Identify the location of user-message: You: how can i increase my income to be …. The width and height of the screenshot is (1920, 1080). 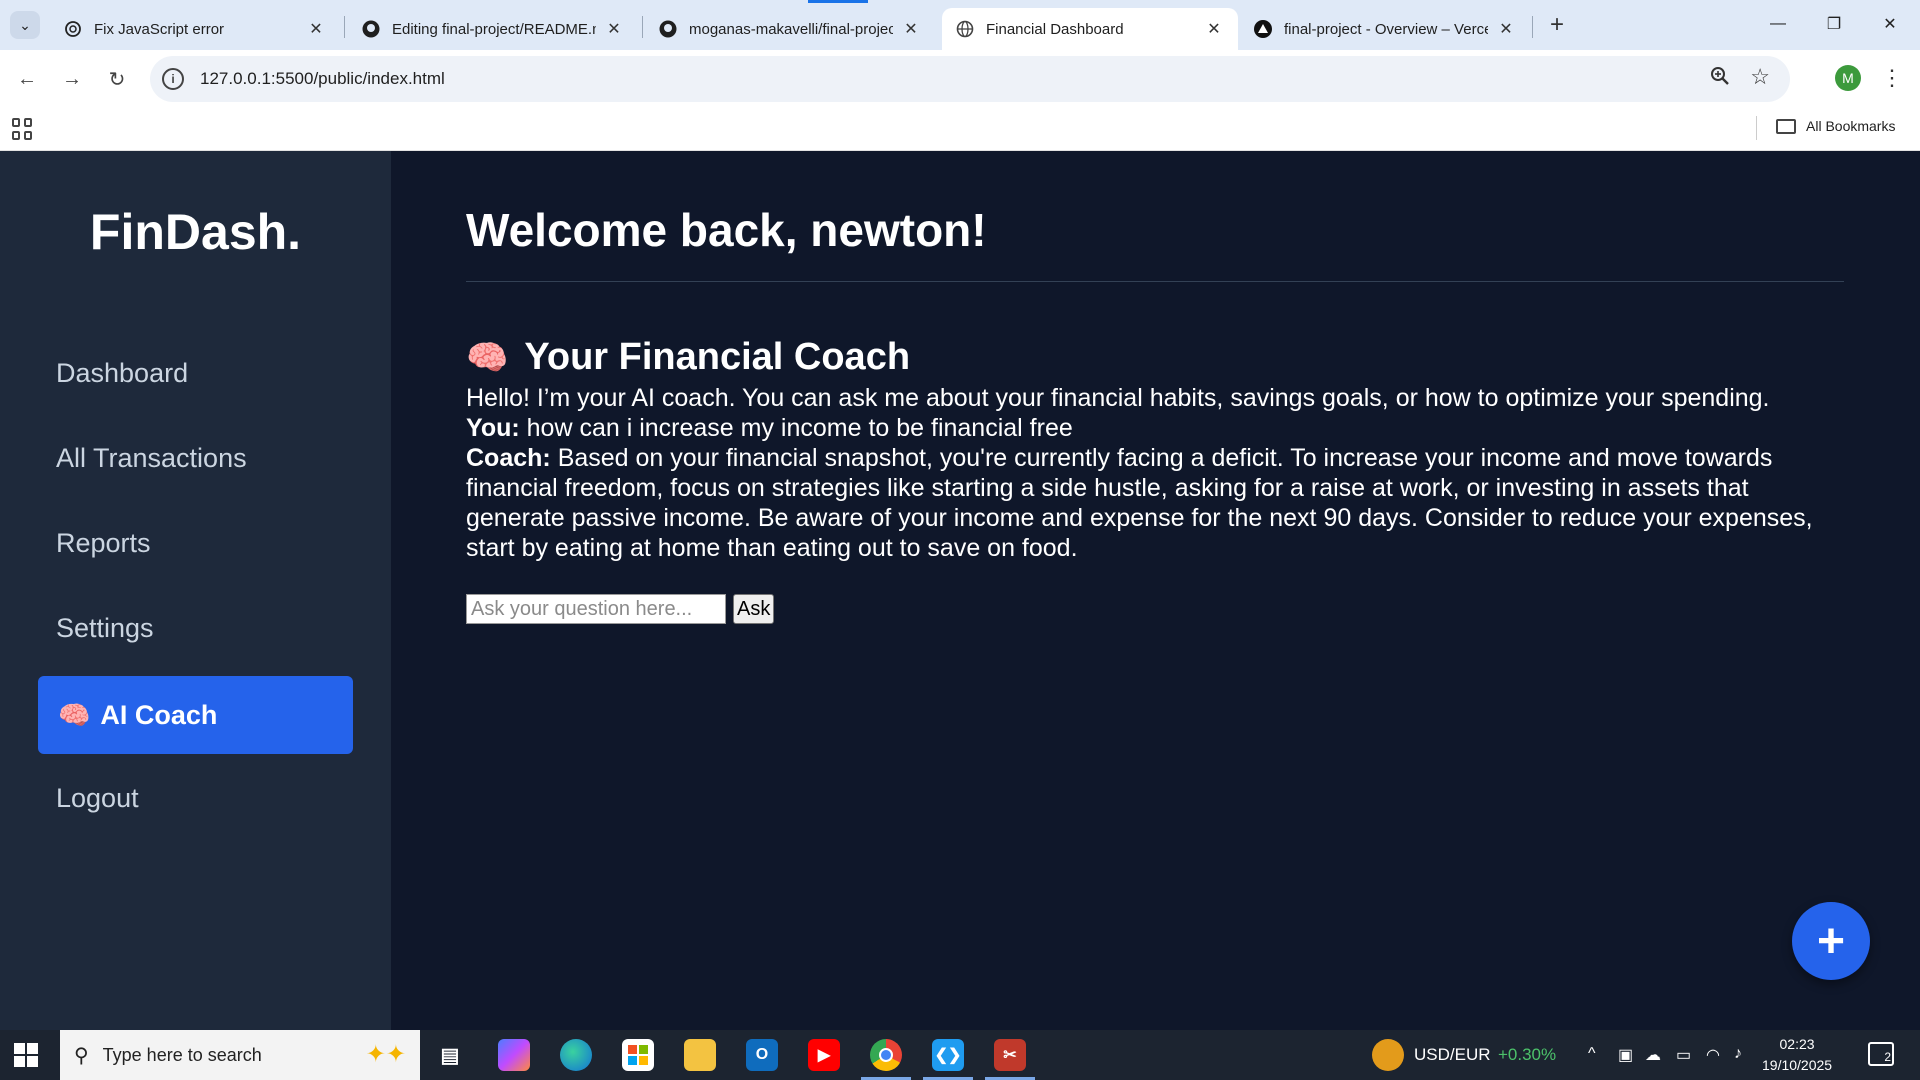
(1155, 428).